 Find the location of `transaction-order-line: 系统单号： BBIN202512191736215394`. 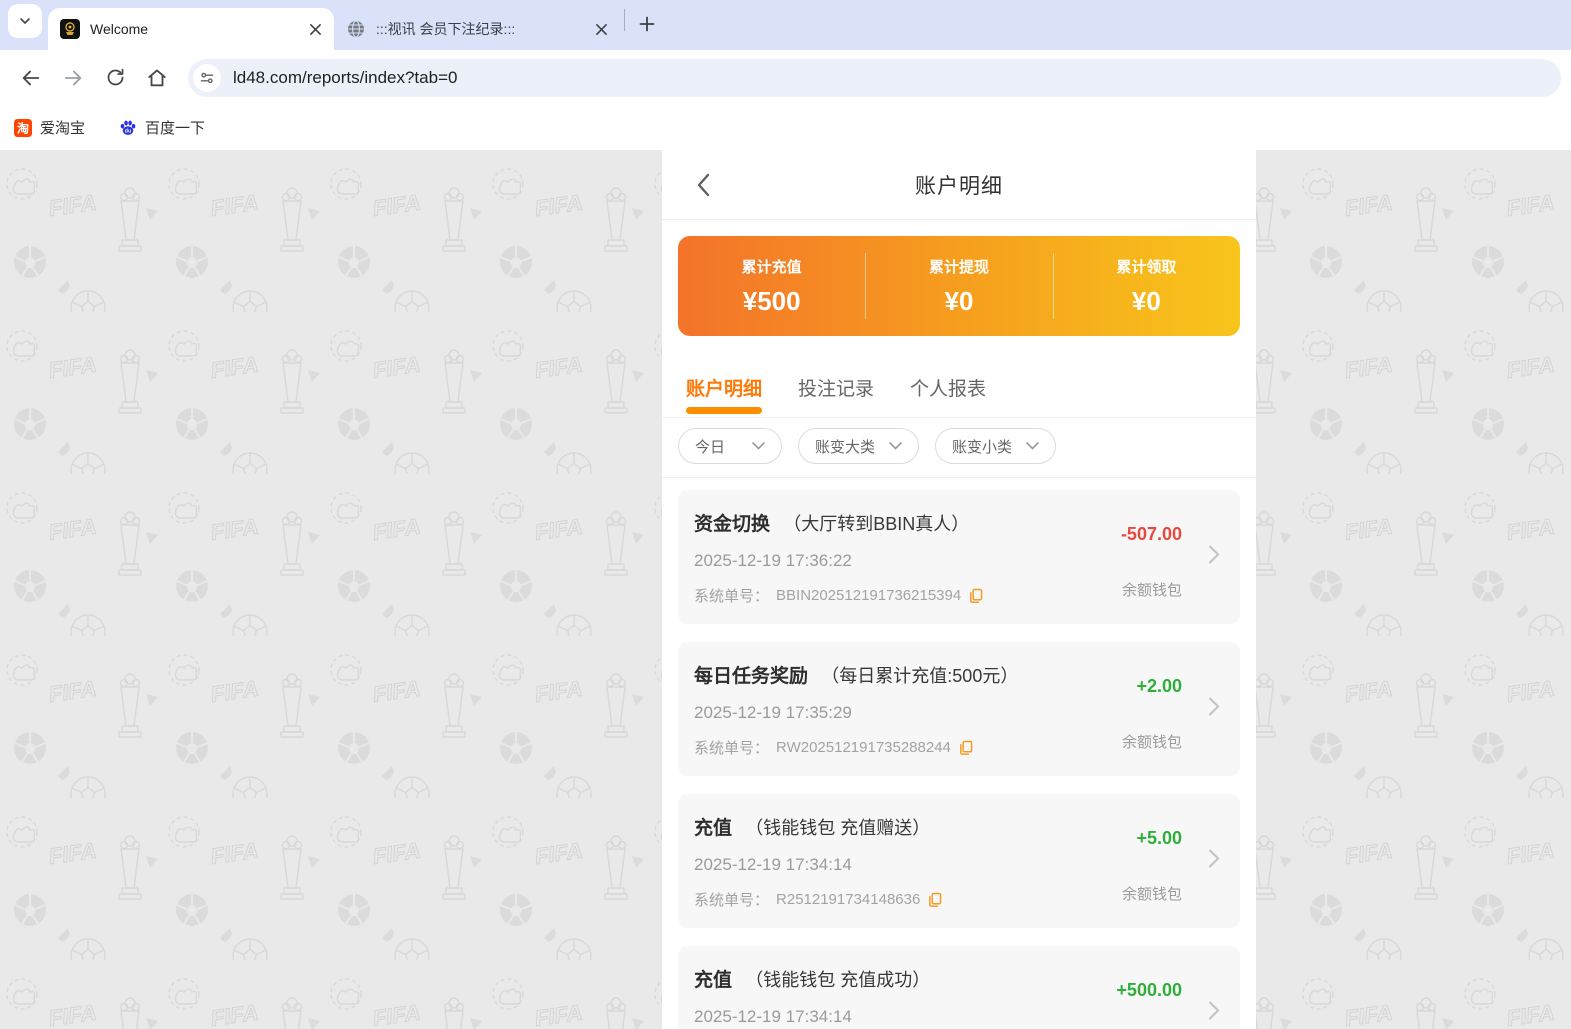

transaction-order-line: 系统单号： BBIN202512191736215394 is located at coordinates (892, 595).